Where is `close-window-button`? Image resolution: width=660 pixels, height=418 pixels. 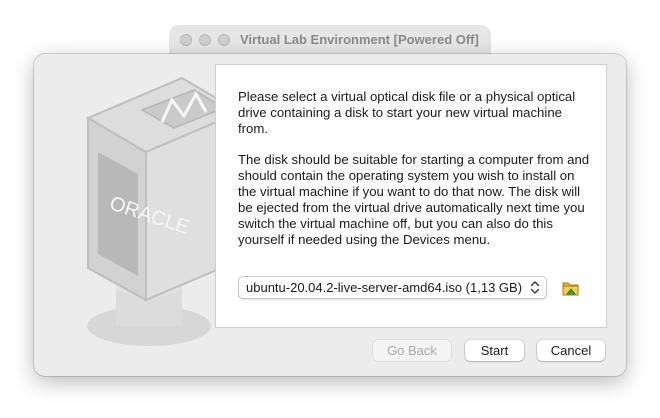
close-window-button is located at coordinates (186, 40).